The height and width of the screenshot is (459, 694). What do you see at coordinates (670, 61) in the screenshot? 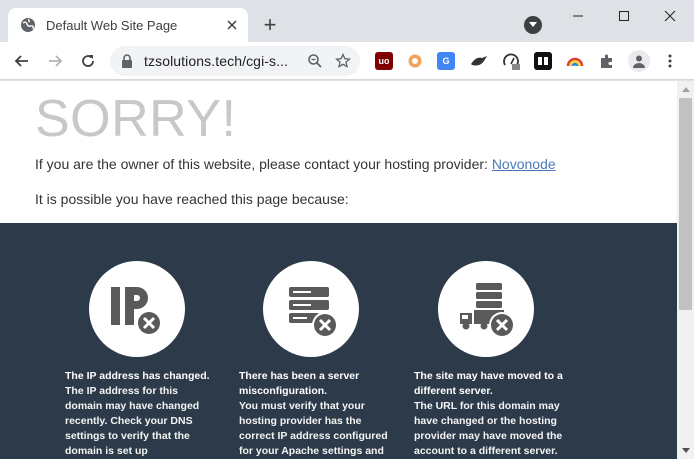
I see `menu-icon` at bounding box center [670, 61].